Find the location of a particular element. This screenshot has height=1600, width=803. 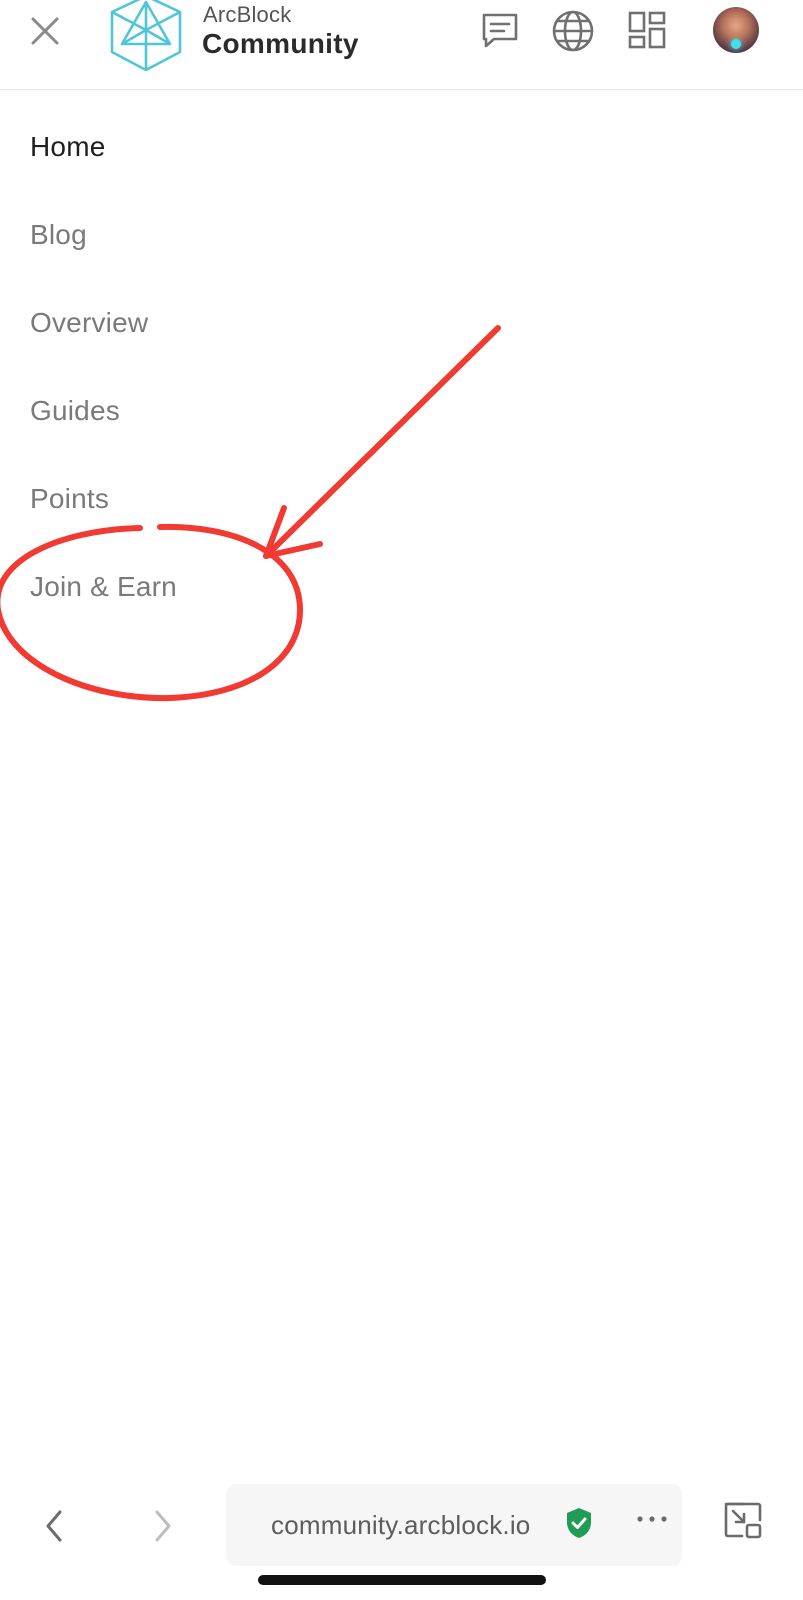

chat-icon is located at coordinates (500, 31).